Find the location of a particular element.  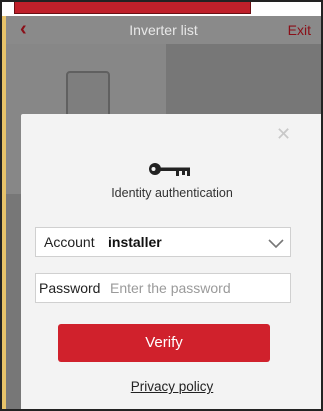

password-field: Password is located at coordinates (163, 288).